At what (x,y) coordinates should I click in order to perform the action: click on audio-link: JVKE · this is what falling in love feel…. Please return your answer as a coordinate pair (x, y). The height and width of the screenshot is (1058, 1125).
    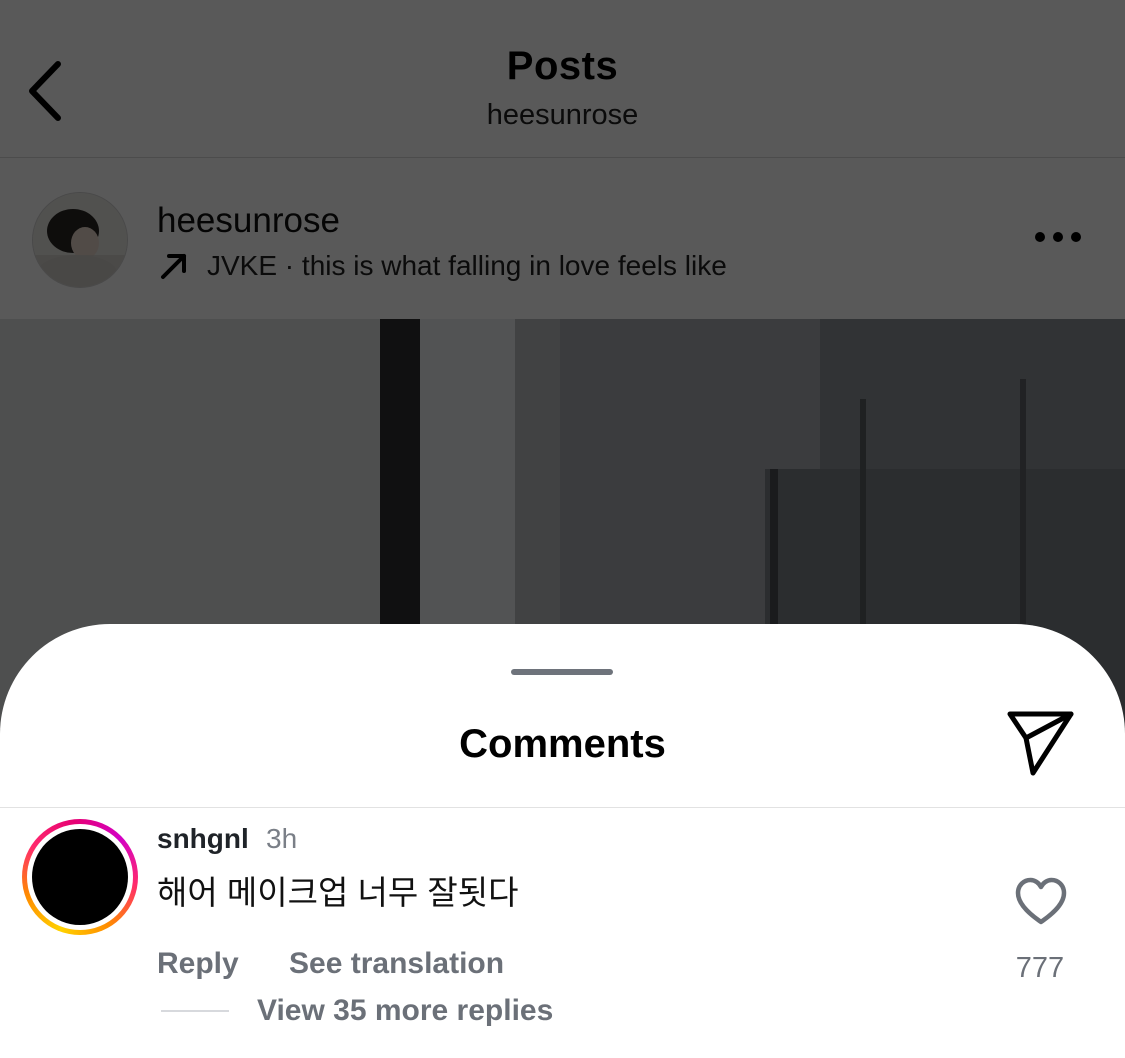
    Looking at the image, I should click on (442, 266).